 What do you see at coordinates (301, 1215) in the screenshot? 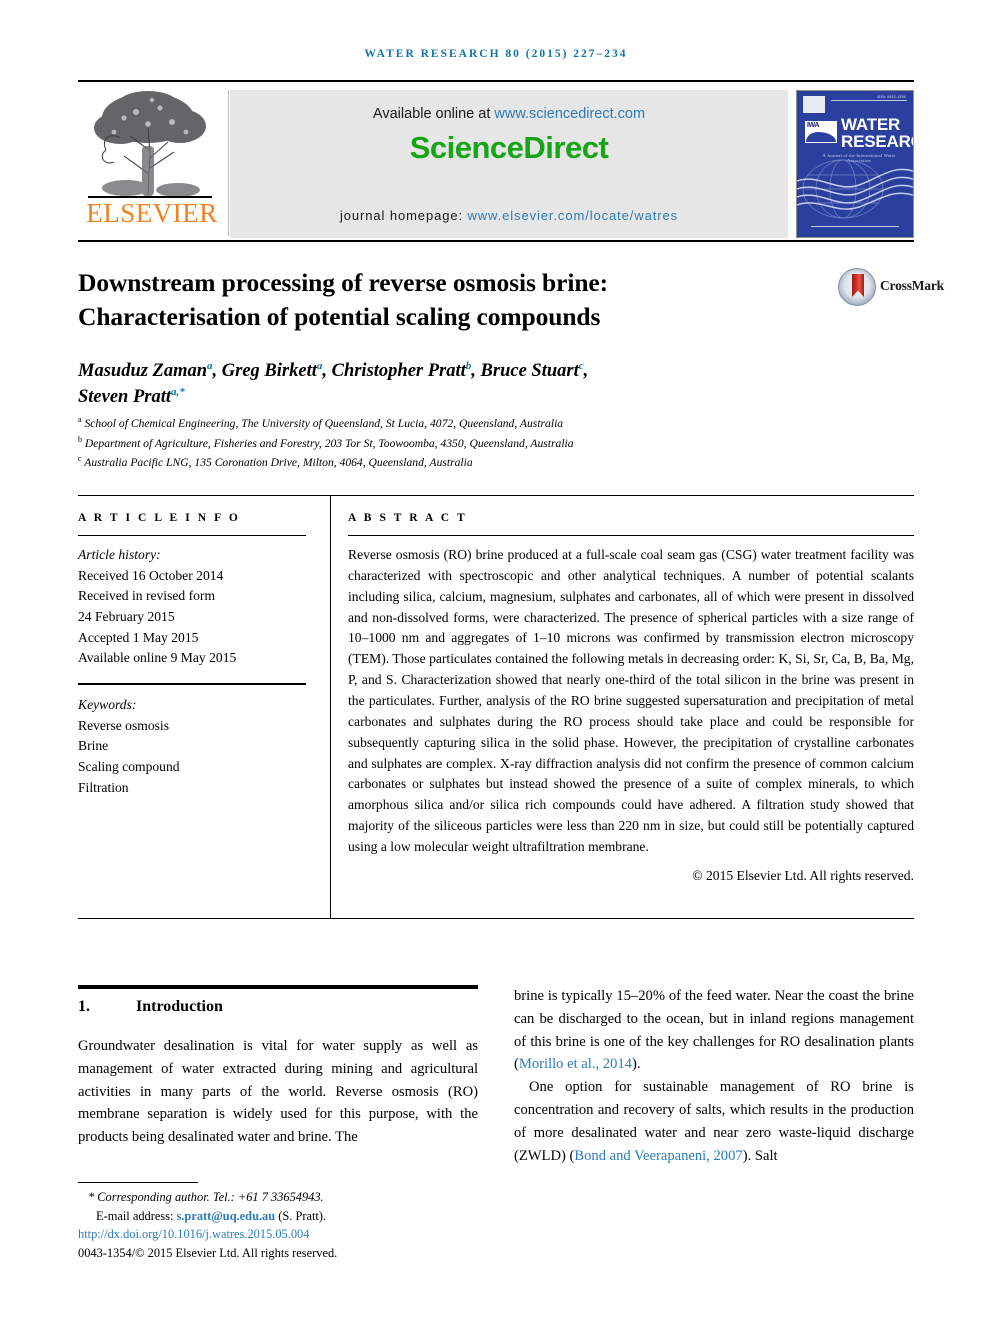
I see `email-suffix: (S. Pratt).` at bounding box center [301, 1215].